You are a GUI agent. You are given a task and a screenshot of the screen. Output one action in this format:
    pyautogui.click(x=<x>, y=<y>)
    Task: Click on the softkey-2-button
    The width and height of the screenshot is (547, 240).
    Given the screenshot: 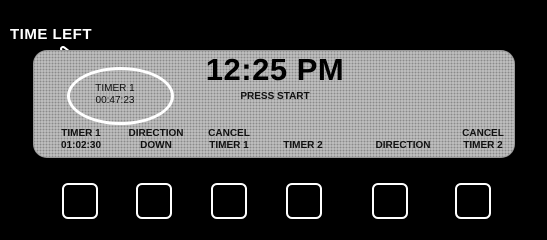 What is the action you would take?
    pyautogui.click(x=154, y=201)
    